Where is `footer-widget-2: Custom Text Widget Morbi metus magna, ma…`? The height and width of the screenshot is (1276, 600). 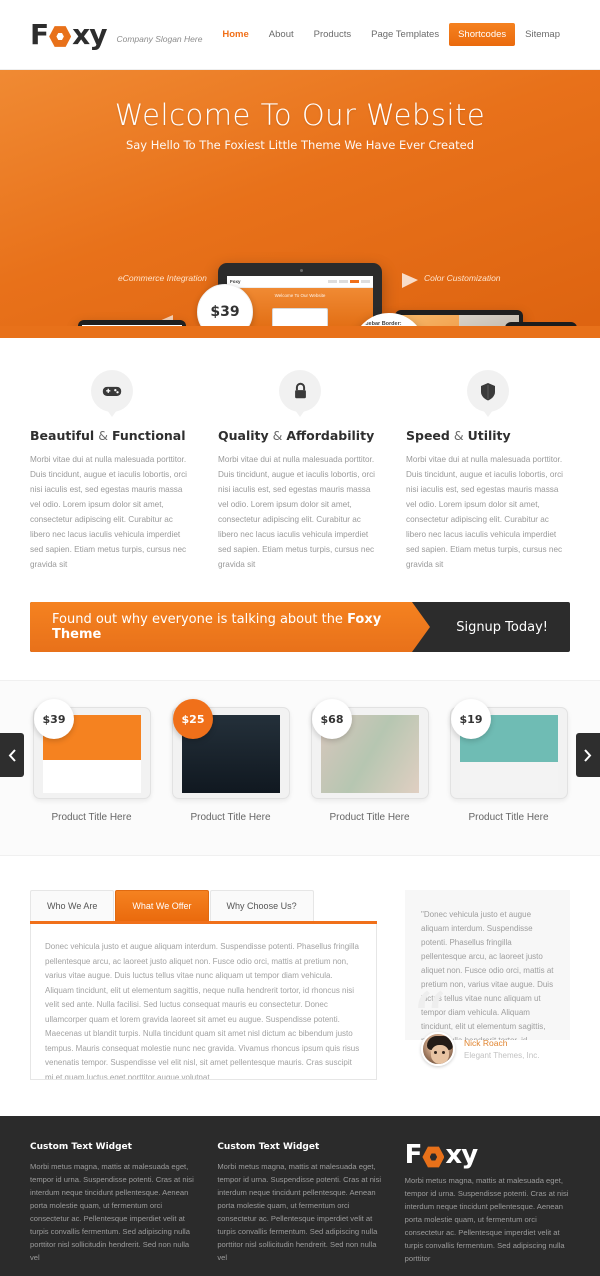 footer-widget-2: Custom Text Widget Morbi metus magna, ma… is located at coordinates (299, 1204).